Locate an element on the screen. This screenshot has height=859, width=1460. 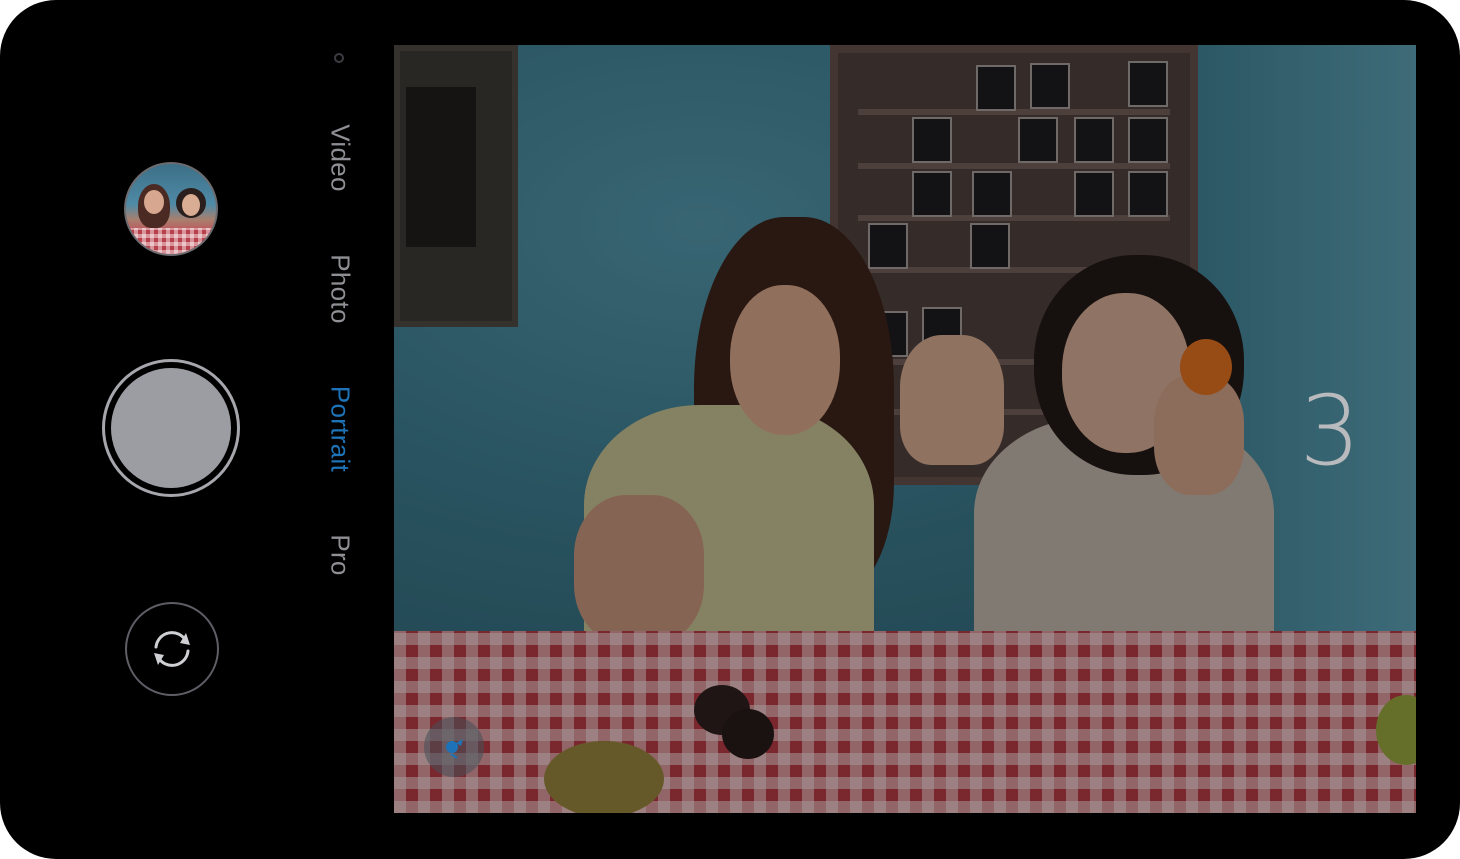
mode-pro: Pro is located at coordinates (340, 554).